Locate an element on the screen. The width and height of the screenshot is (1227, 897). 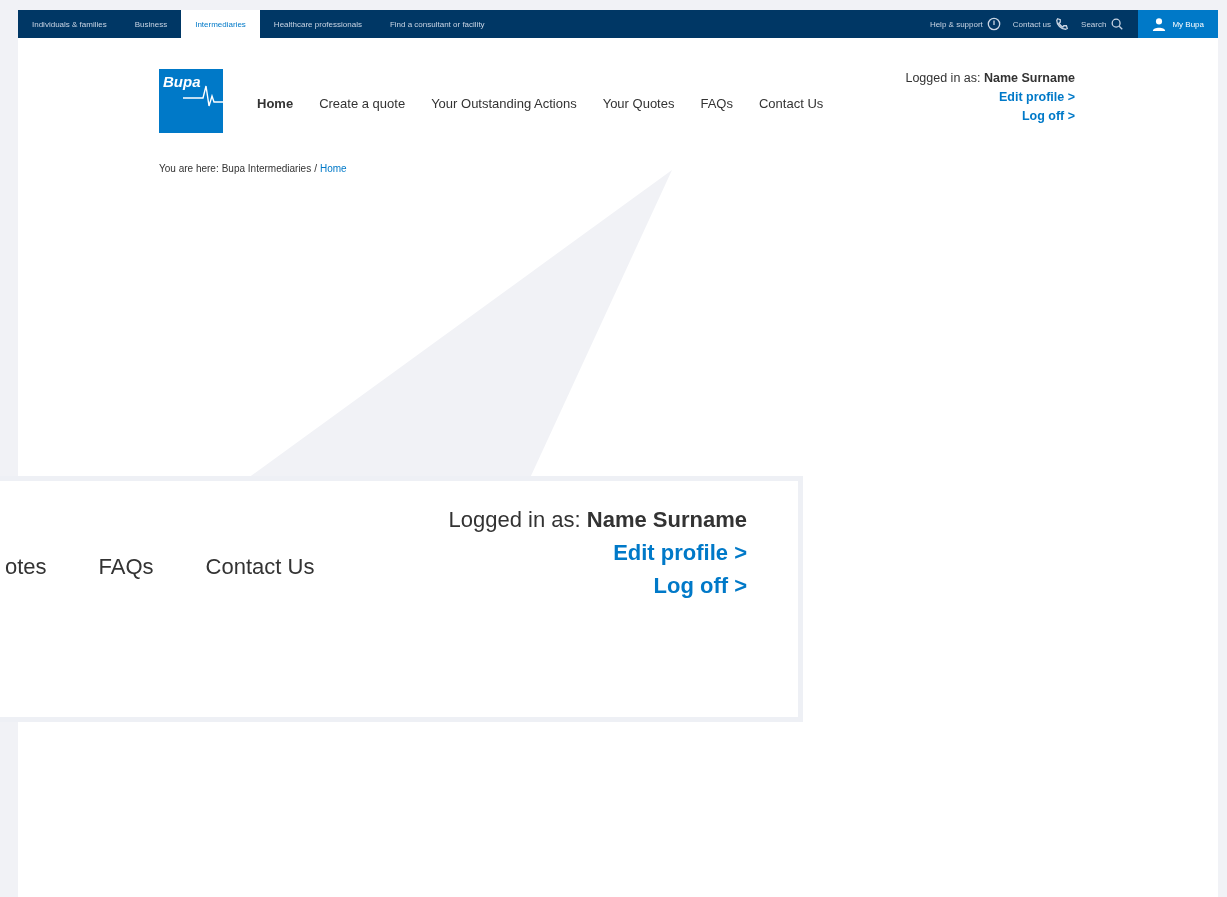
account-label: My Bupa is located at coordinates (1188, 24).